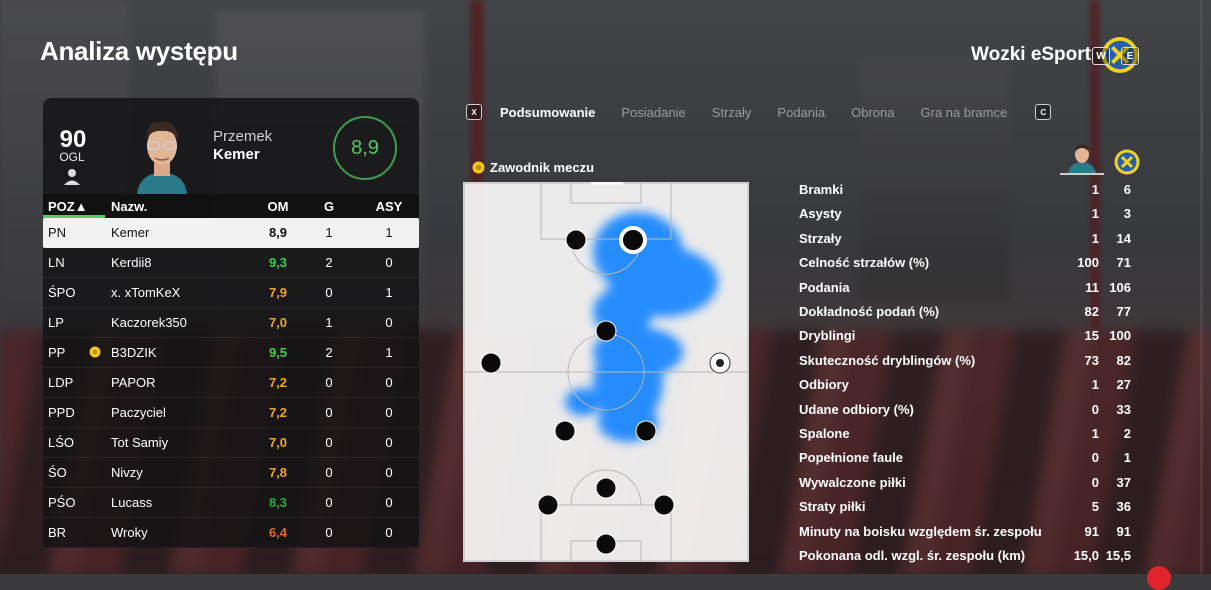 Image resolution: width=1211 pixels, height=590 pixels. Describe the element at coordinates (61, 382) in the screenshot. I see `position-cell: LDP` at that location.